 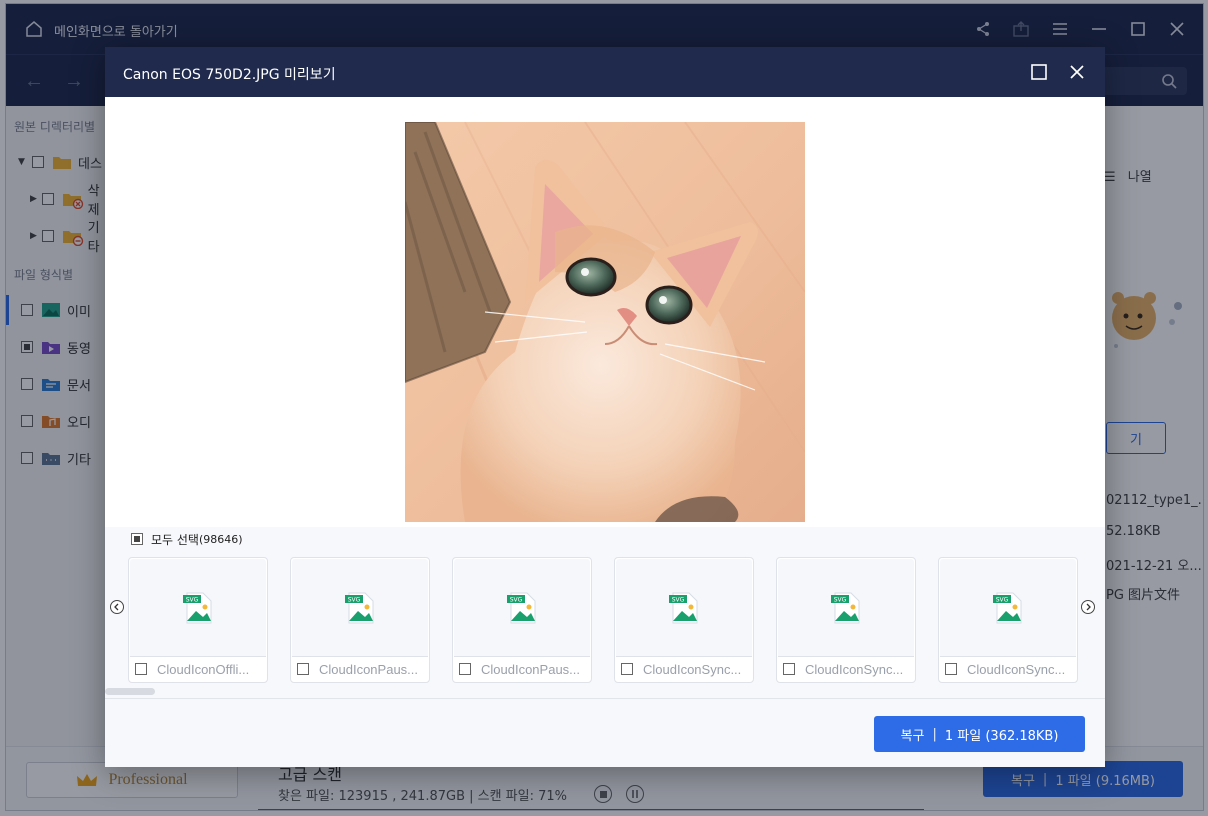 I want to click on dialog-title: Canon EOS 750D2.JPG 미리보기, so click(x=229, y=75).